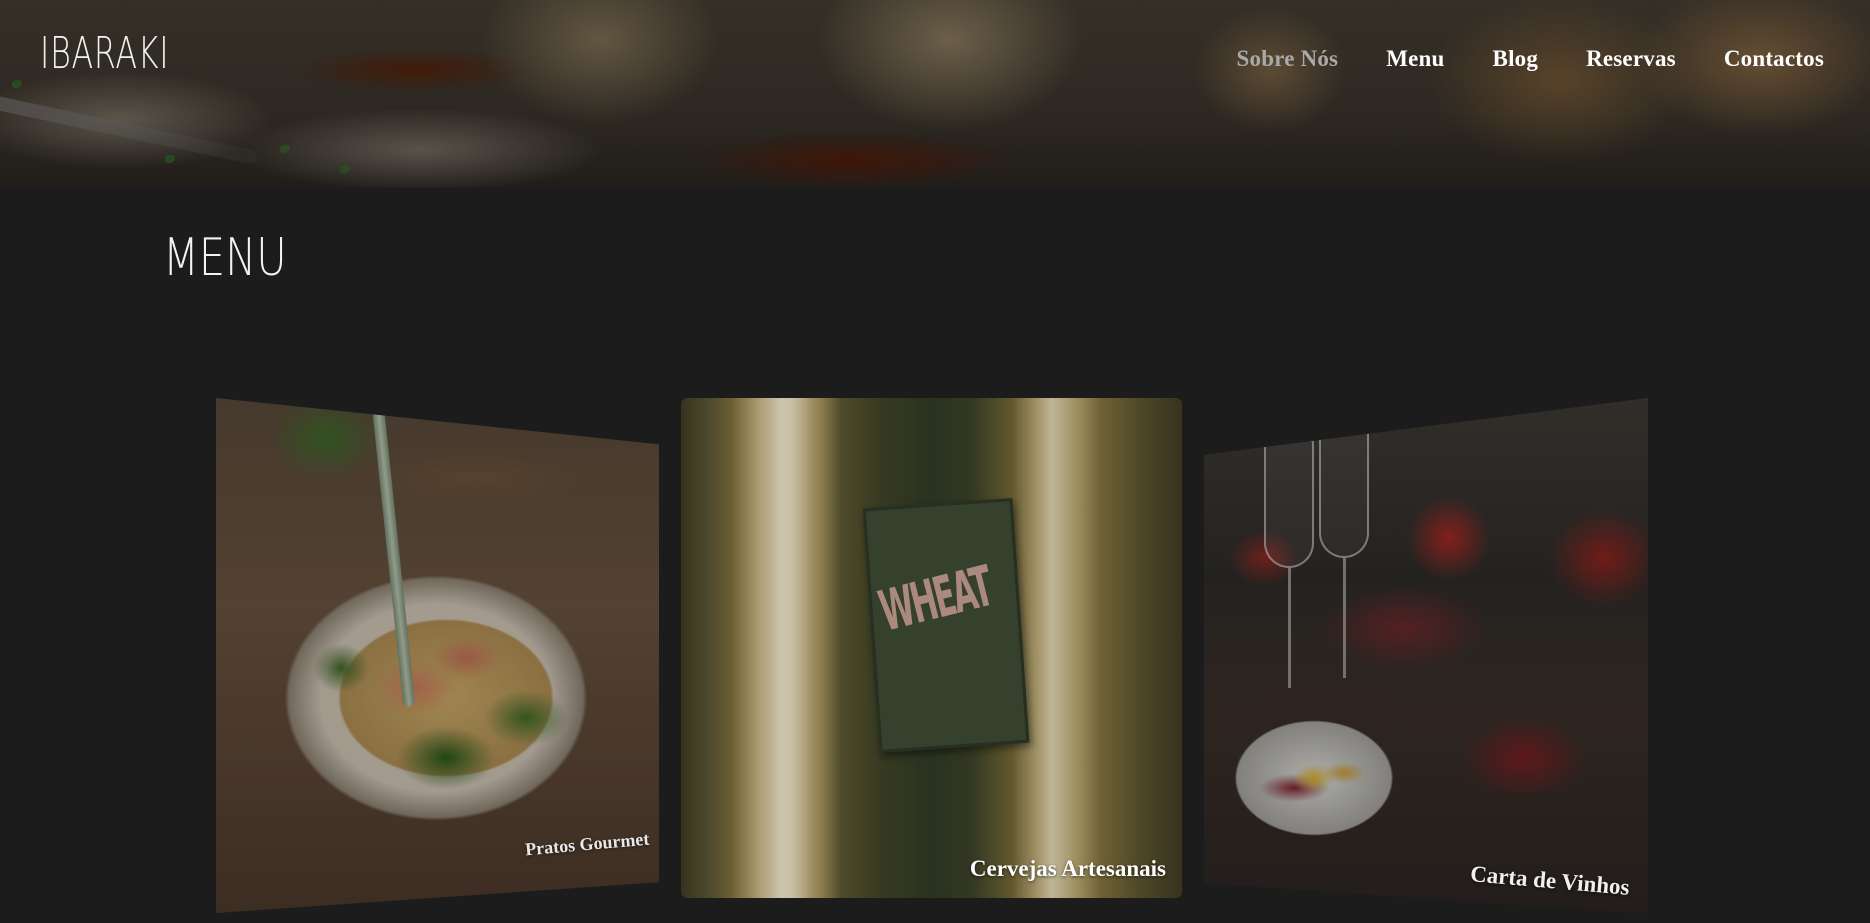  I want to click on site-logo: IBARAKI, so click(104, 54).